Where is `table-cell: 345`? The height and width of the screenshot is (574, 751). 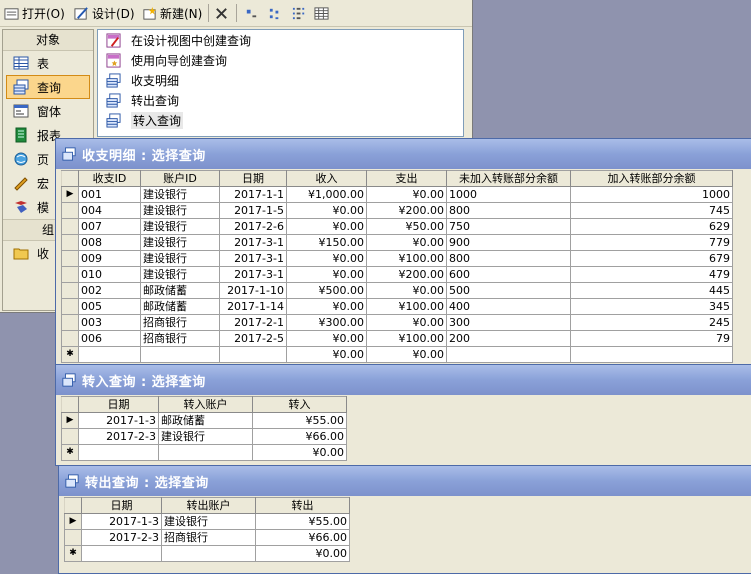
table-cell: 345 is located at coordinates (651, 306).